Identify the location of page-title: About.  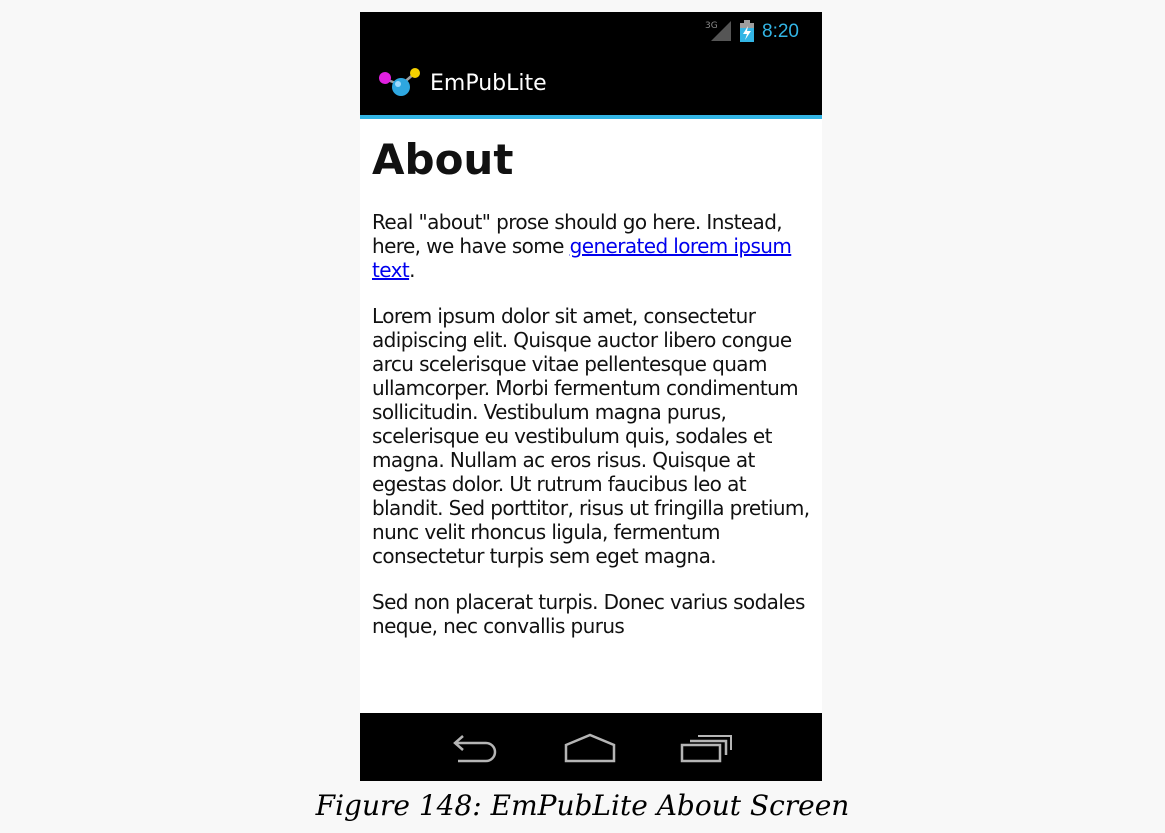
(443, 159).